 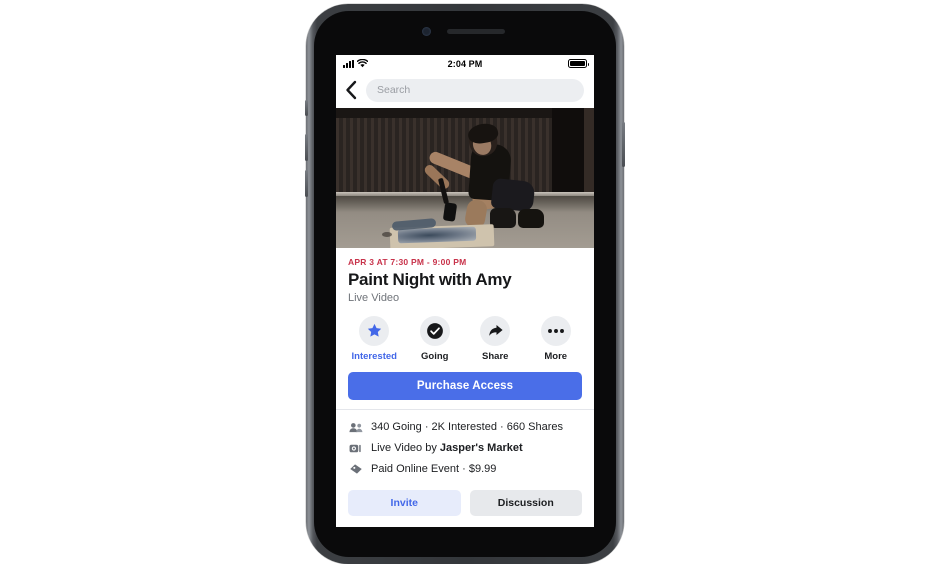 What do you see at coordinates (465, 338) in the screenshot?
I see `event-action-row: Interested Going Share More` at bounding box center [465, 338].